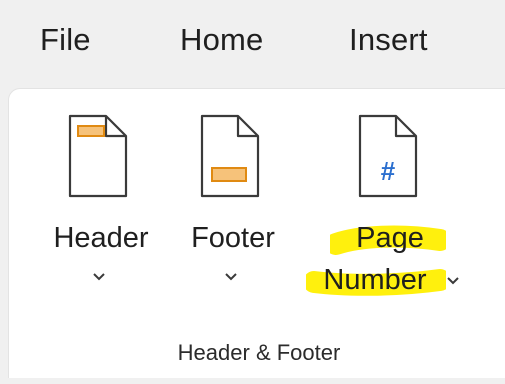  What do you see at coordinates (101, 238) in the screenshot?
I see `header-label: Header` at bounding box center [101, 238].